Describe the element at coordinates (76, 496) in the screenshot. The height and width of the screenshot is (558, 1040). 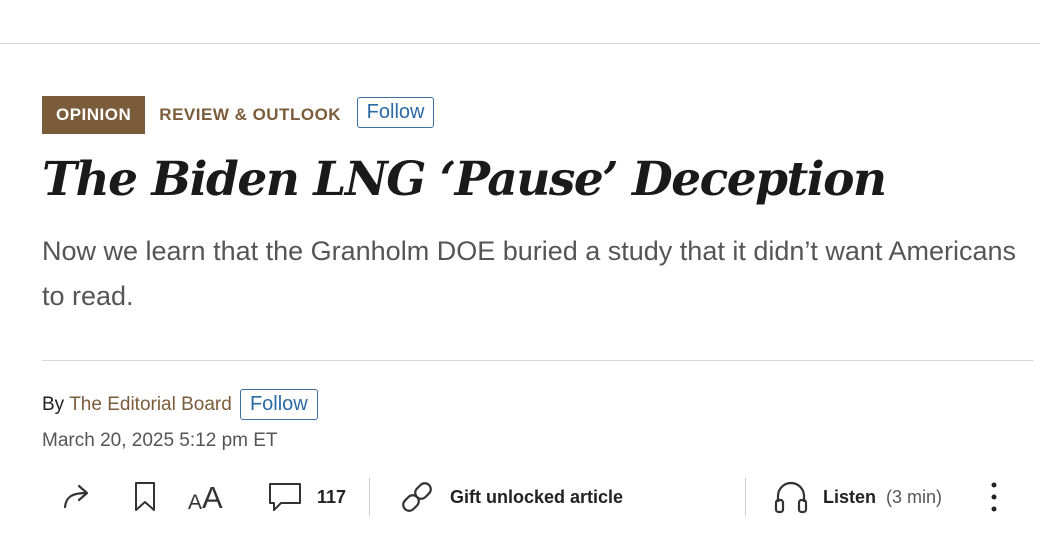
I see `share-icon` at that location.